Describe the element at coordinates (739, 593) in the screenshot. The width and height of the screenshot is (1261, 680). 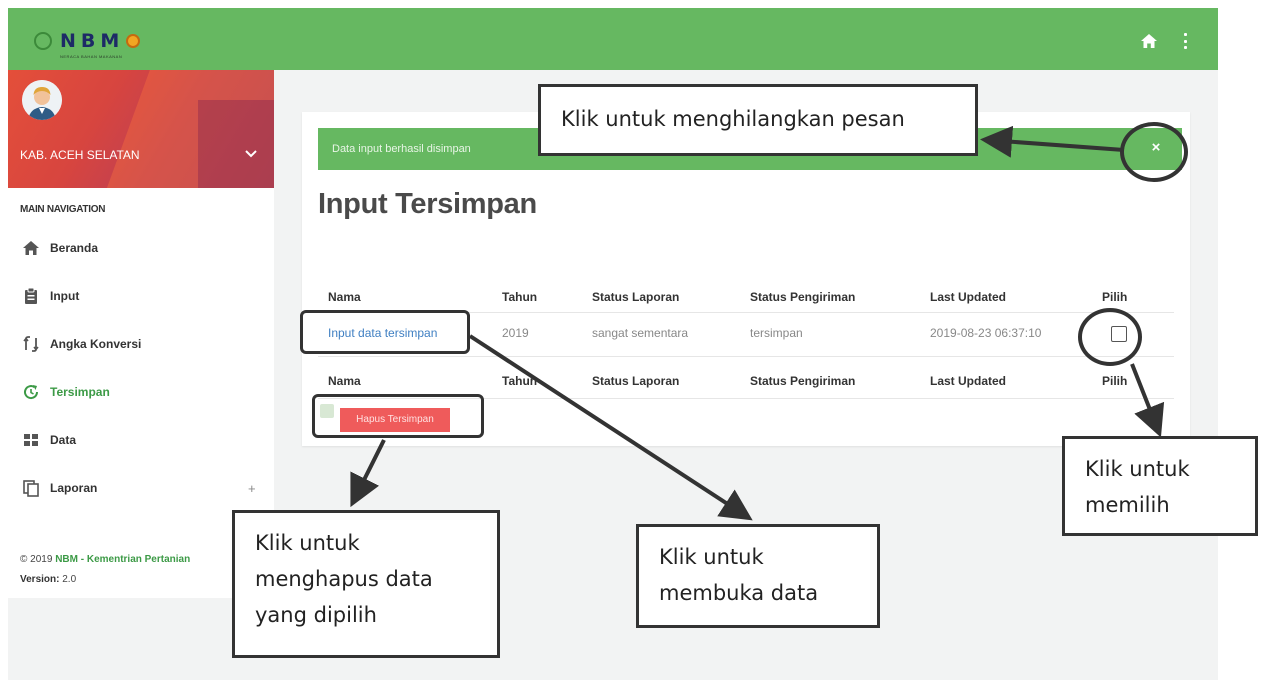
I see `callout-open-line: membuka data` at that location.